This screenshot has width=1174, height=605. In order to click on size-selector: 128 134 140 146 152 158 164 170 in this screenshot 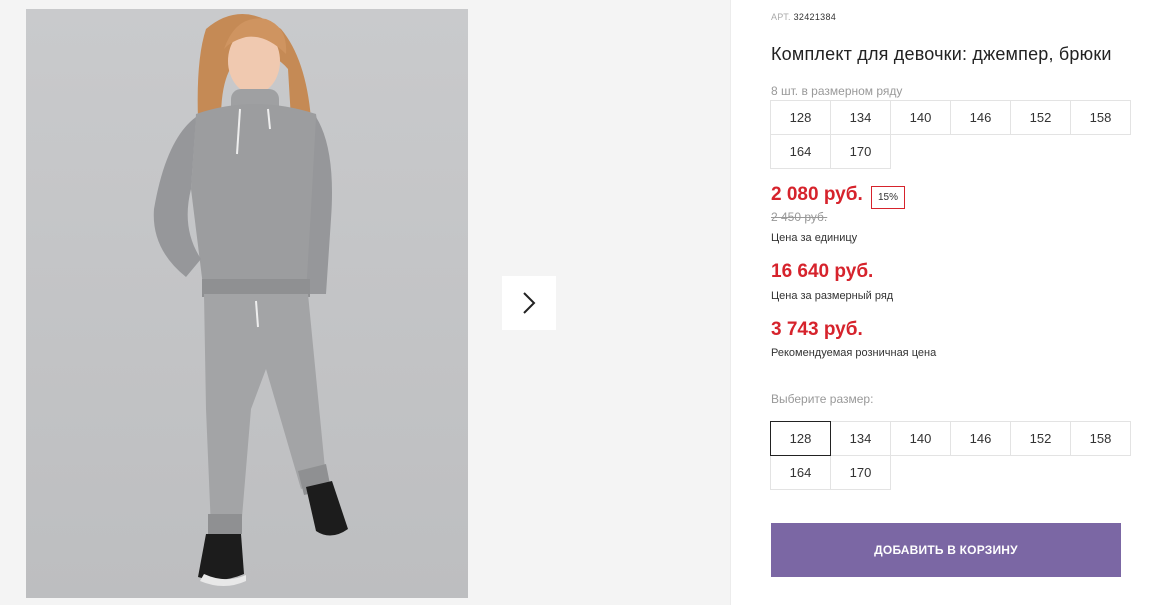, I will do `click(950, 455)`.